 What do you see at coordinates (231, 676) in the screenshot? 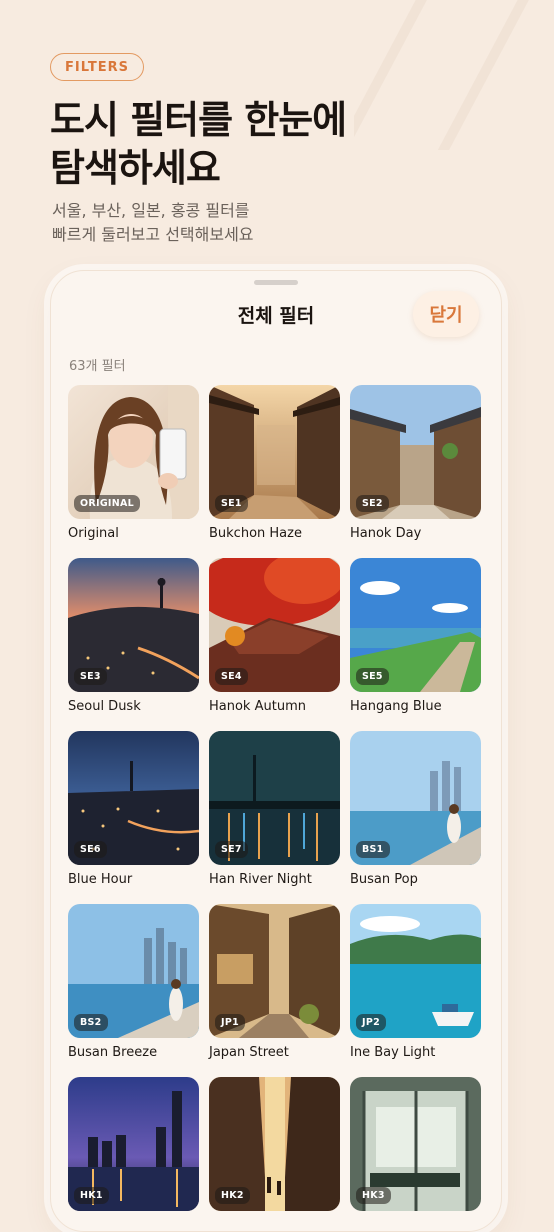
I see `filter-code-badge: SE4` at bounding box center [231, 676].